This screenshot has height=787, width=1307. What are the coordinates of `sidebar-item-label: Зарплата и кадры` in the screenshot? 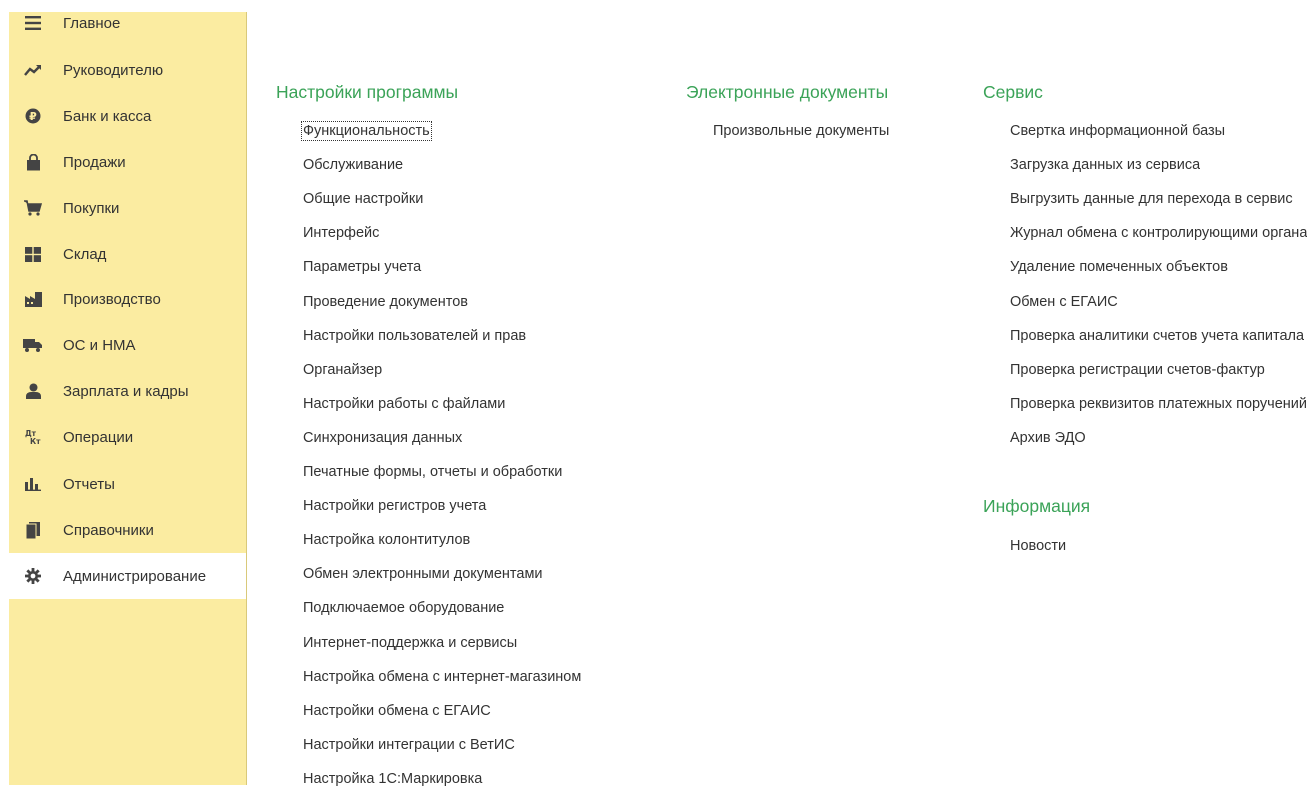 It's located at (126, 391).